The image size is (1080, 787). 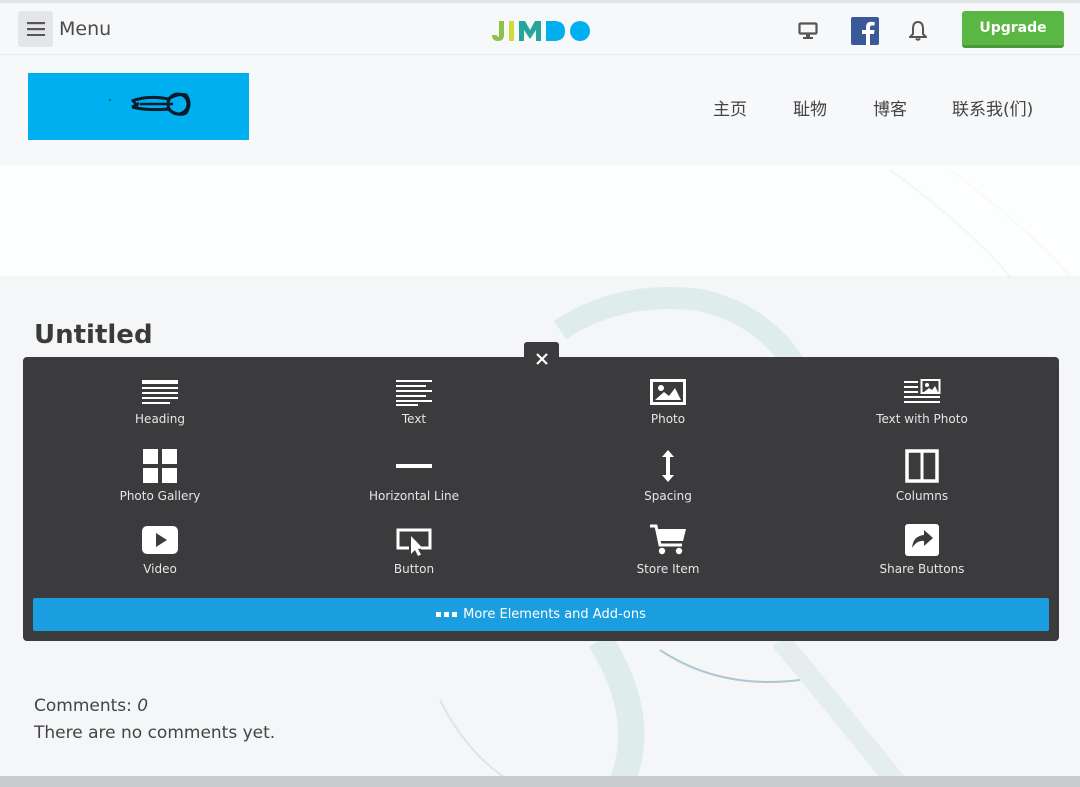 I want to click on tile-text: Text, so click(x=414, y=411).